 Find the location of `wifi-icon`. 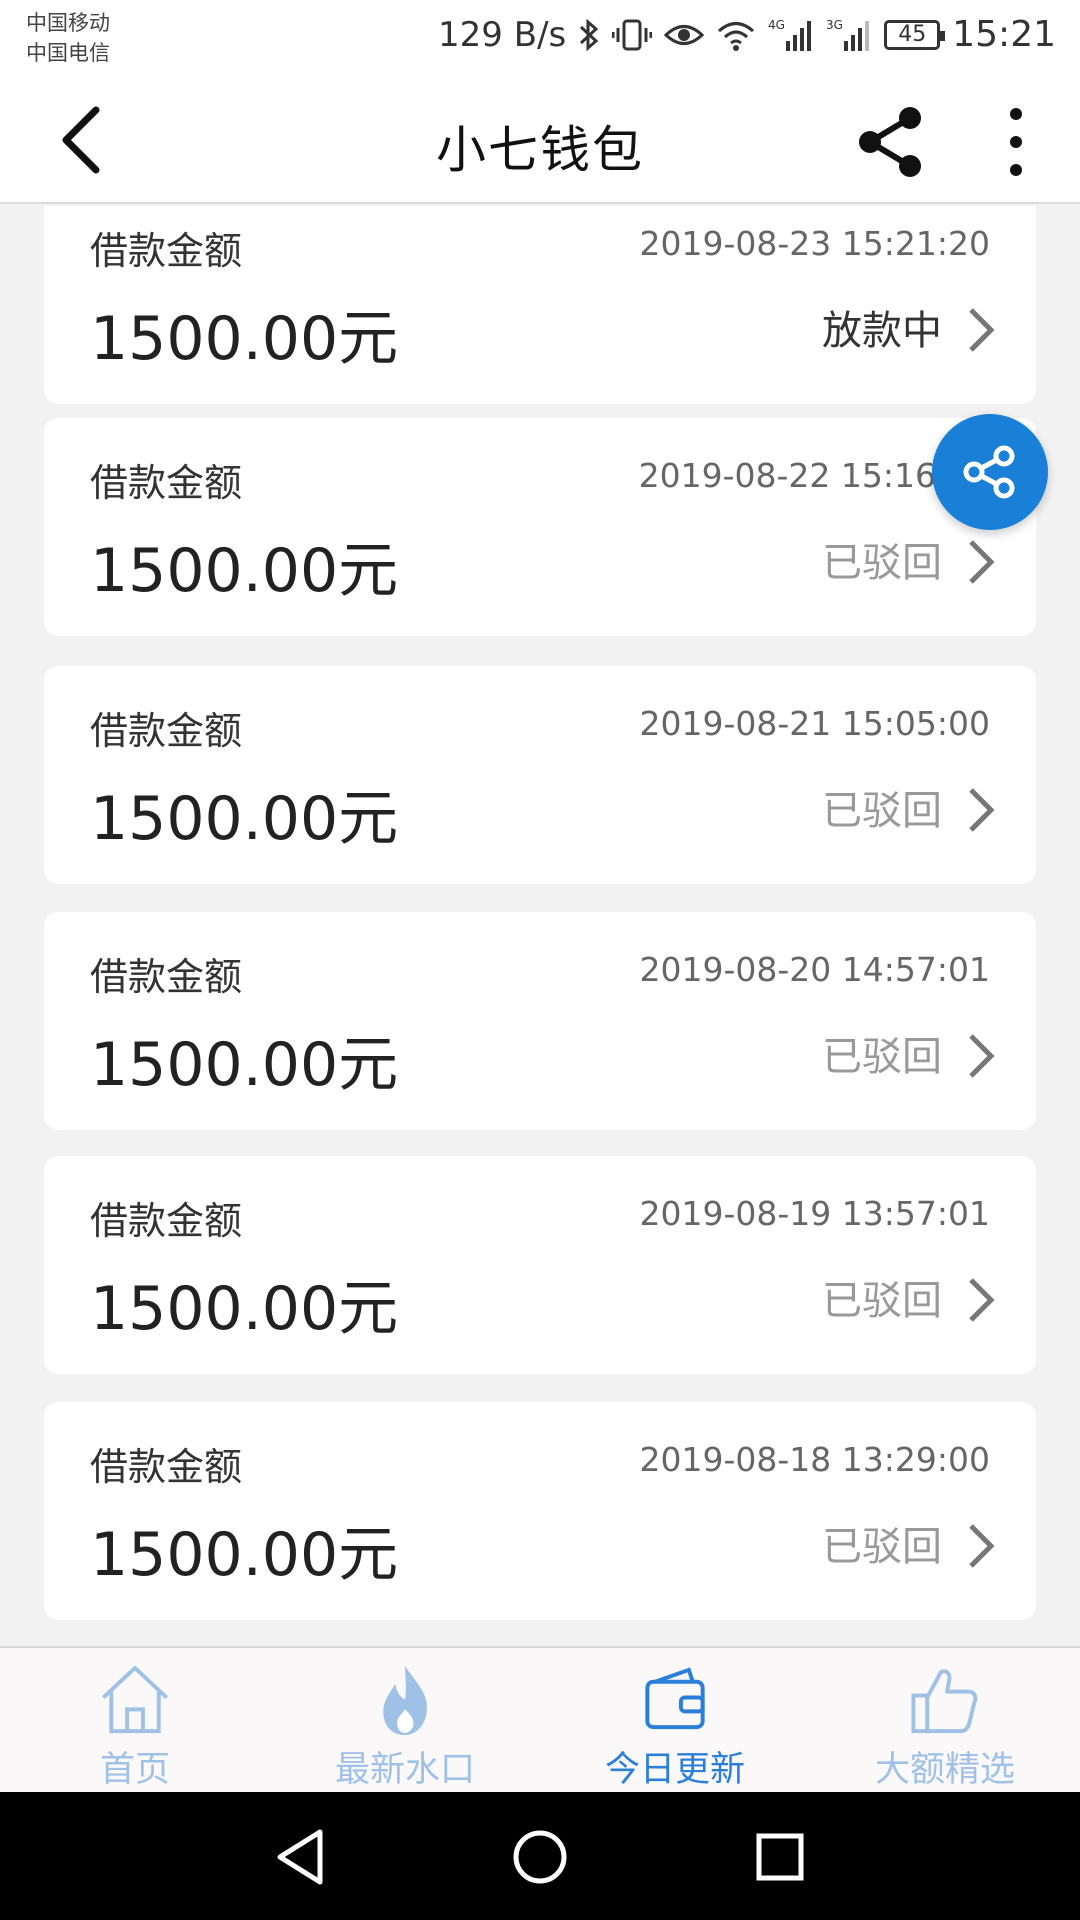

wifi-icon is located at coordinates (736, 35).